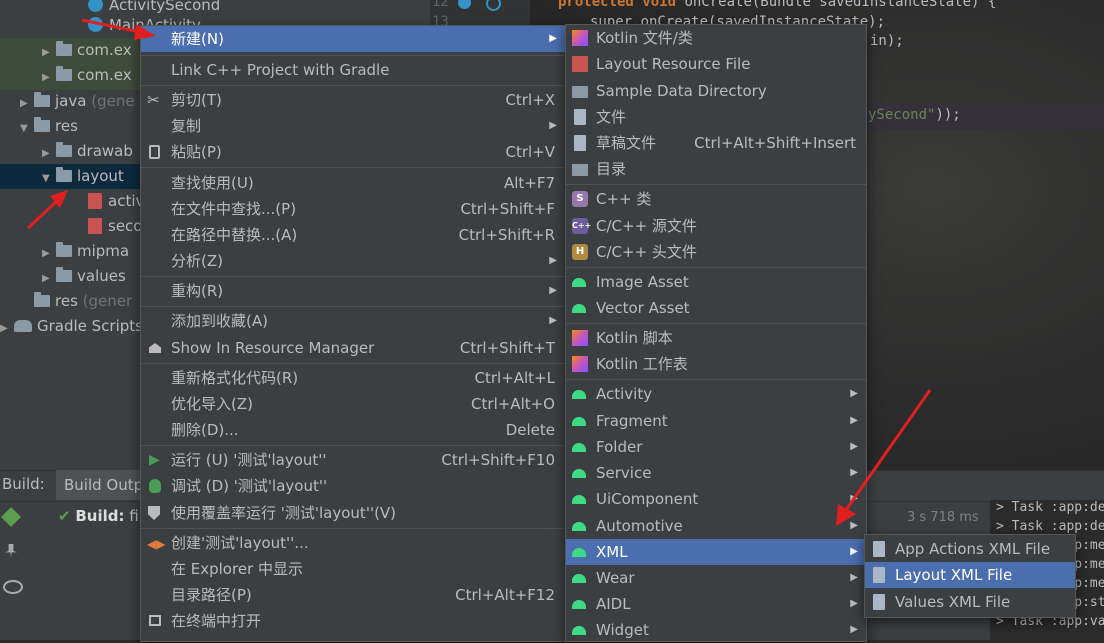 Image resolution: width=1104 pixels, height=643 pixels. I want to click on menu-item-directory-path: 目录路径(P) Ctrl+Alt+F12, so click(353, 595).